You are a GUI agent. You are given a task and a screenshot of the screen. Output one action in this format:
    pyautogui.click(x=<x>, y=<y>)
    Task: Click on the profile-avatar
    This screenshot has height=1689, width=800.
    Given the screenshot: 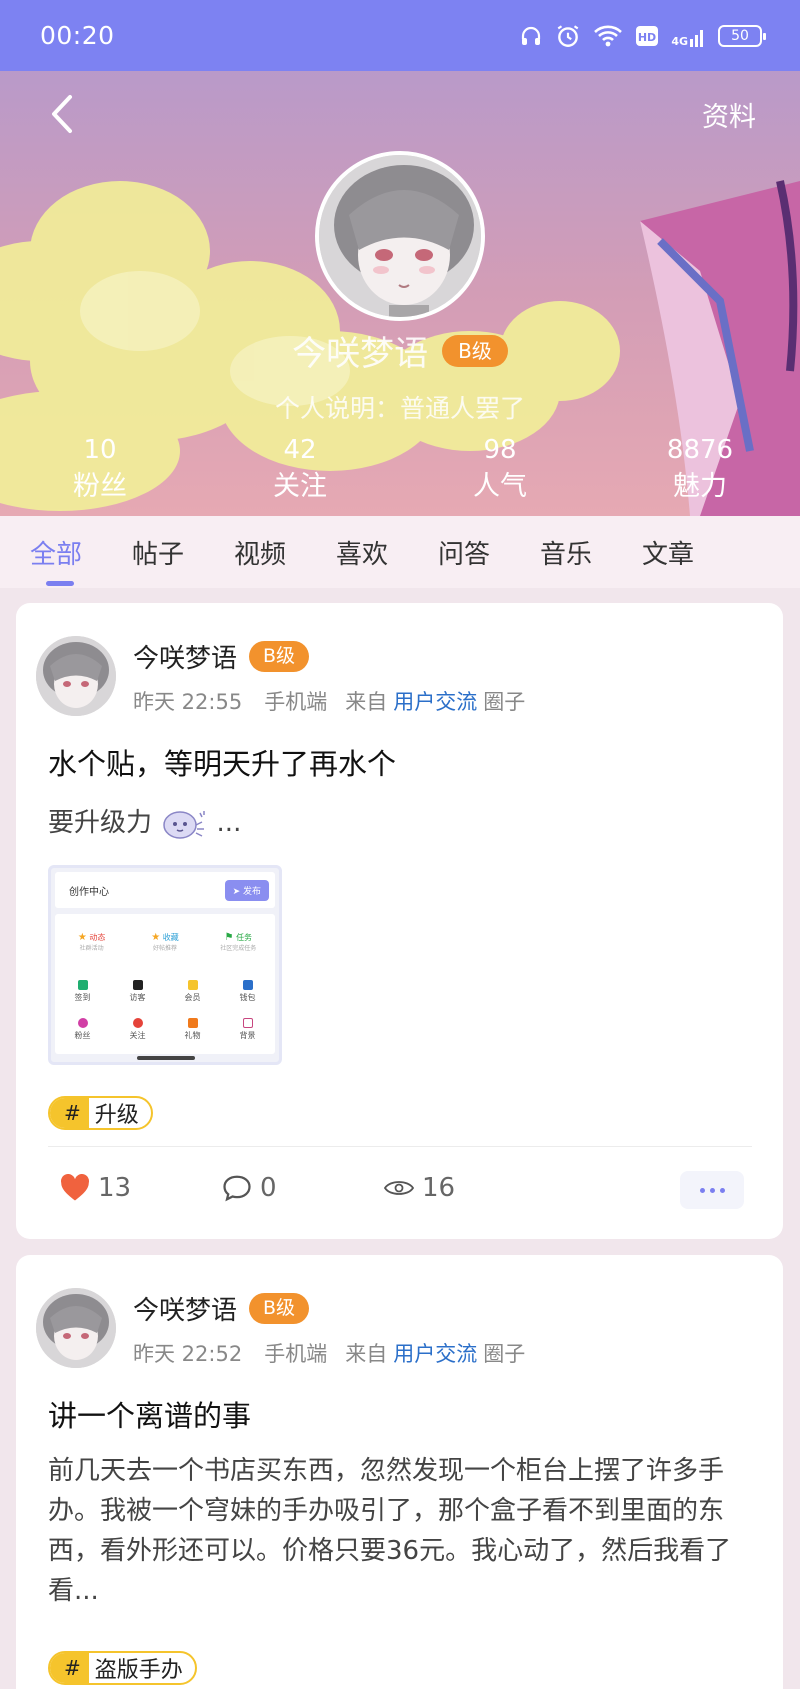 What is the action you would take?
    pyautogui.click(x=400, y=236)
    